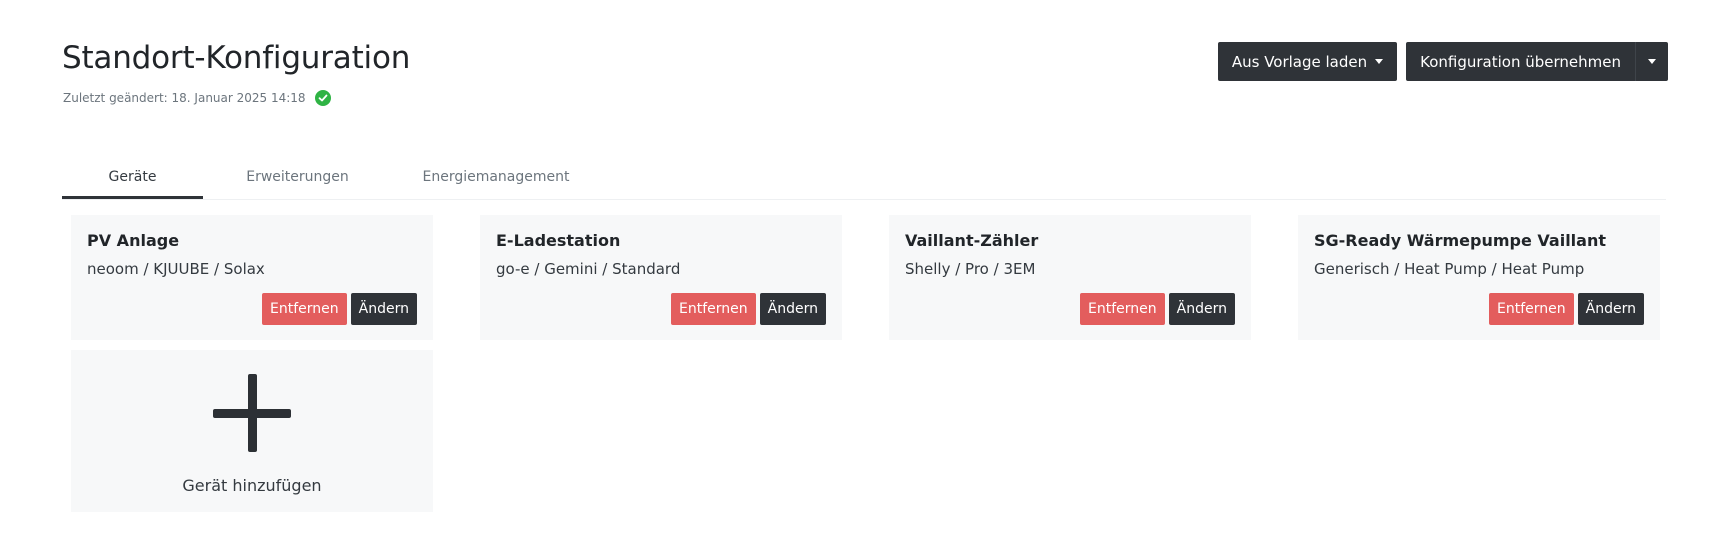 The height and width of the screenshot is (546, 1720). Describe the element at coordinates (176, 269) in the screenshot. I see `device-subtitle: neoom / KJUUBE / Solax` at that location.